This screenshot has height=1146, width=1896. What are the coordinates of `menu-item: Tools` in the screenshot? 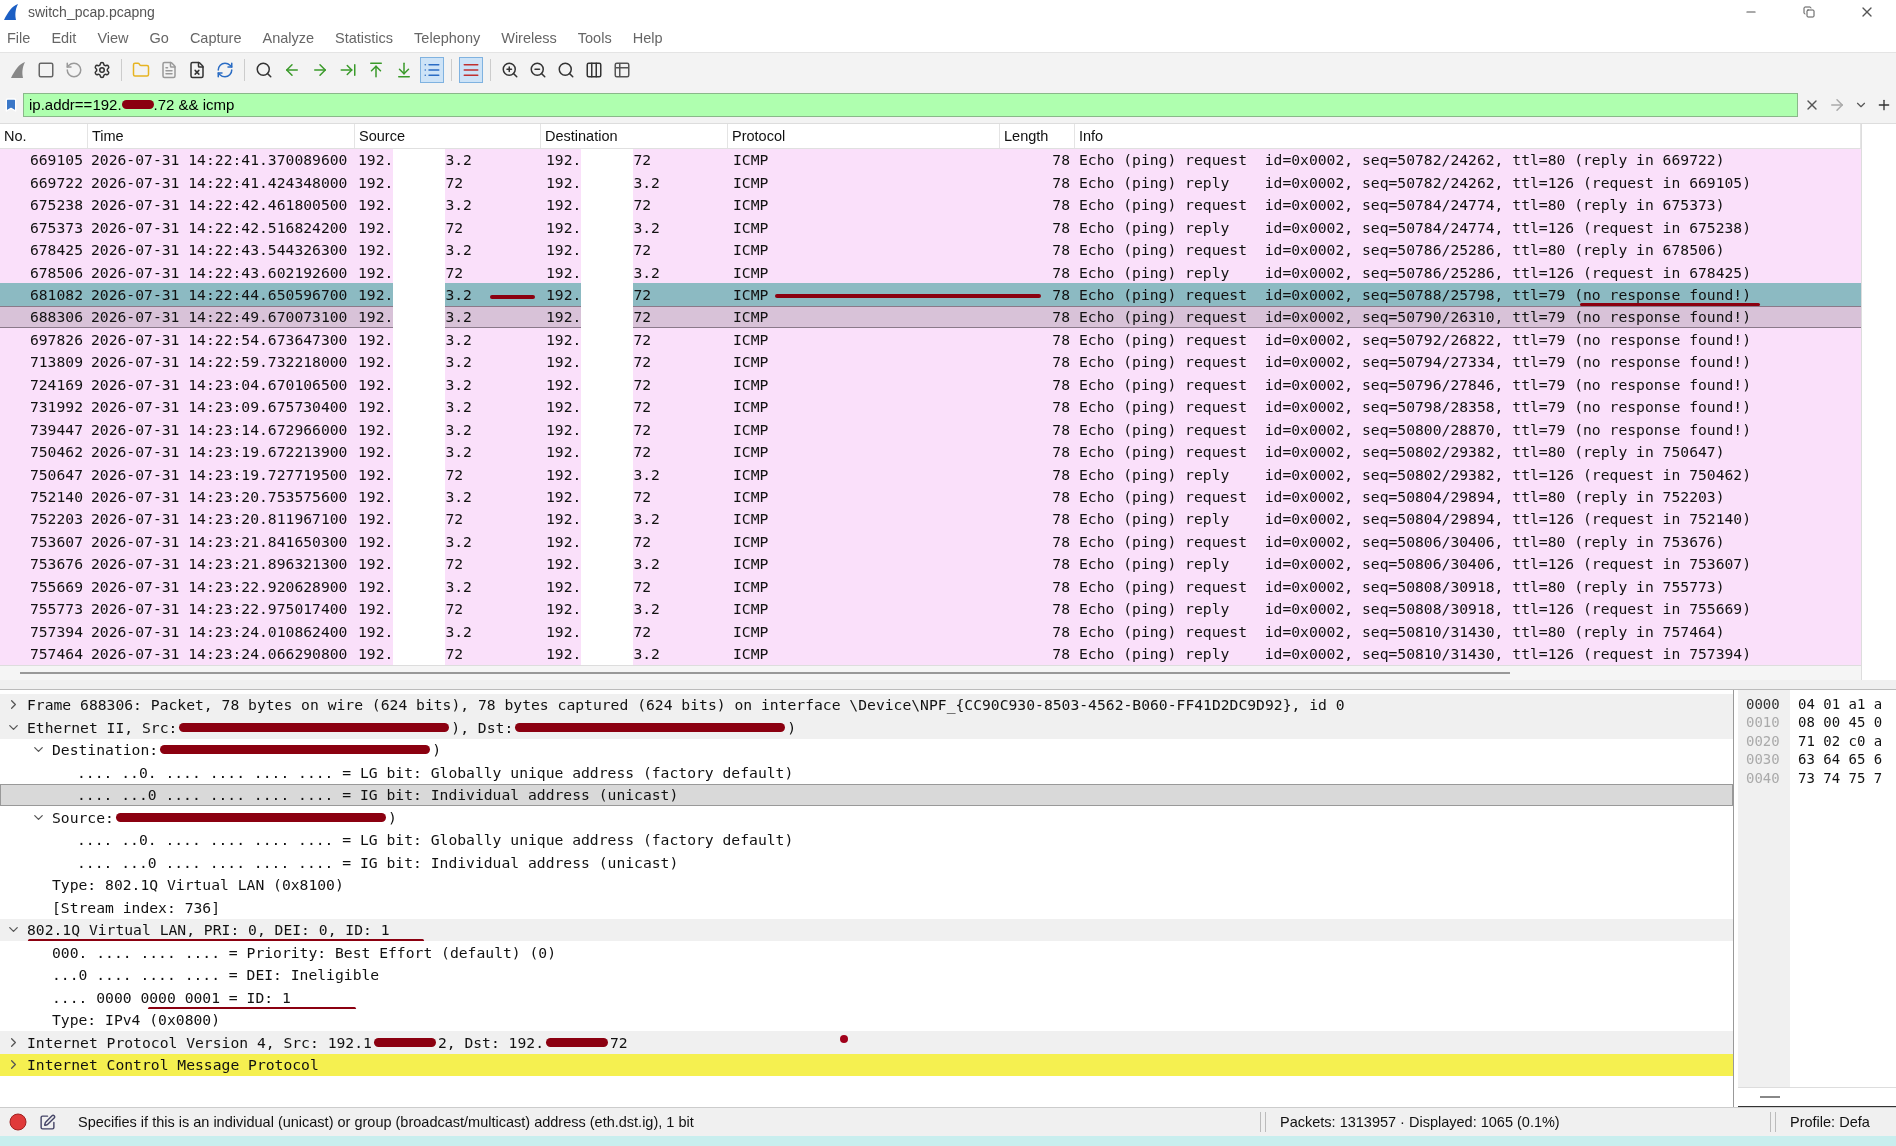 It's located at (594, 37).